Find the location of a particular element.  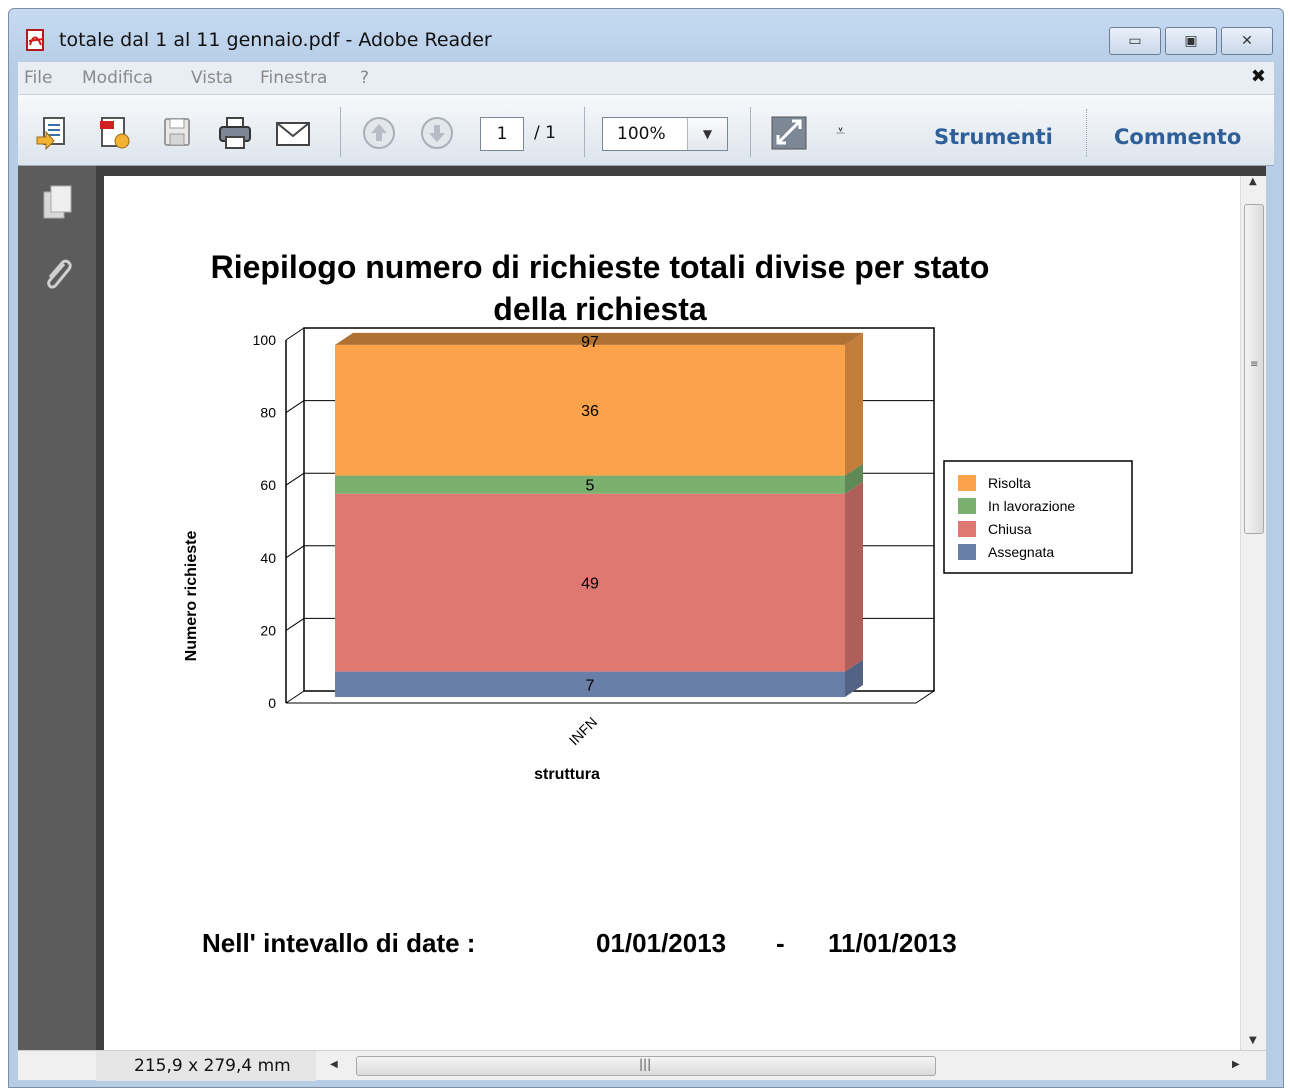

y-axis-title: Numero richieste is located at coordinates (191, 596).